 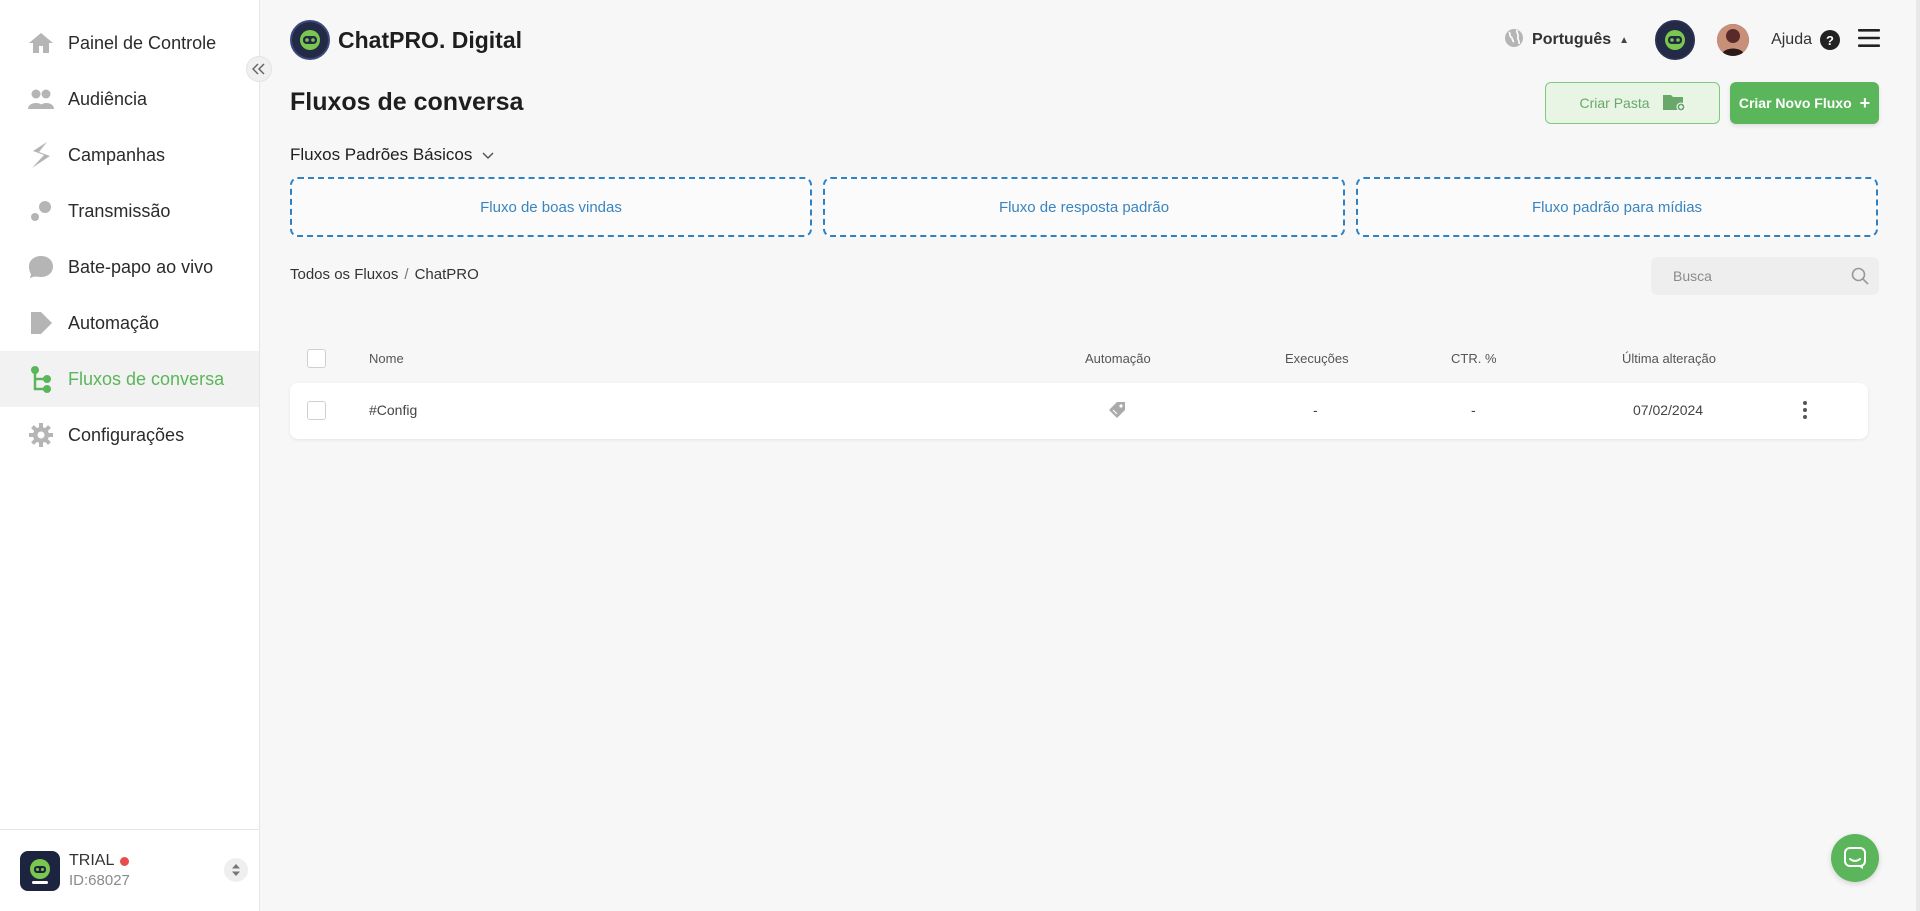 I want to click on account-info: TRIAL ID:68027, so click(x=99, y=870).